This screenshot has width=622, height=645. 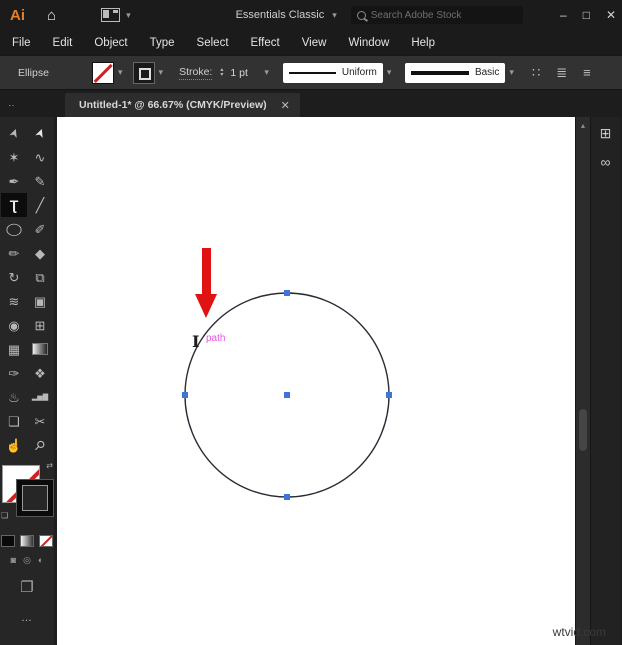 What do you see at coordinates (196, 73) in the screenshot?
I see `stroke-panel-link: Stroke:` at bounding box center [196, 73].